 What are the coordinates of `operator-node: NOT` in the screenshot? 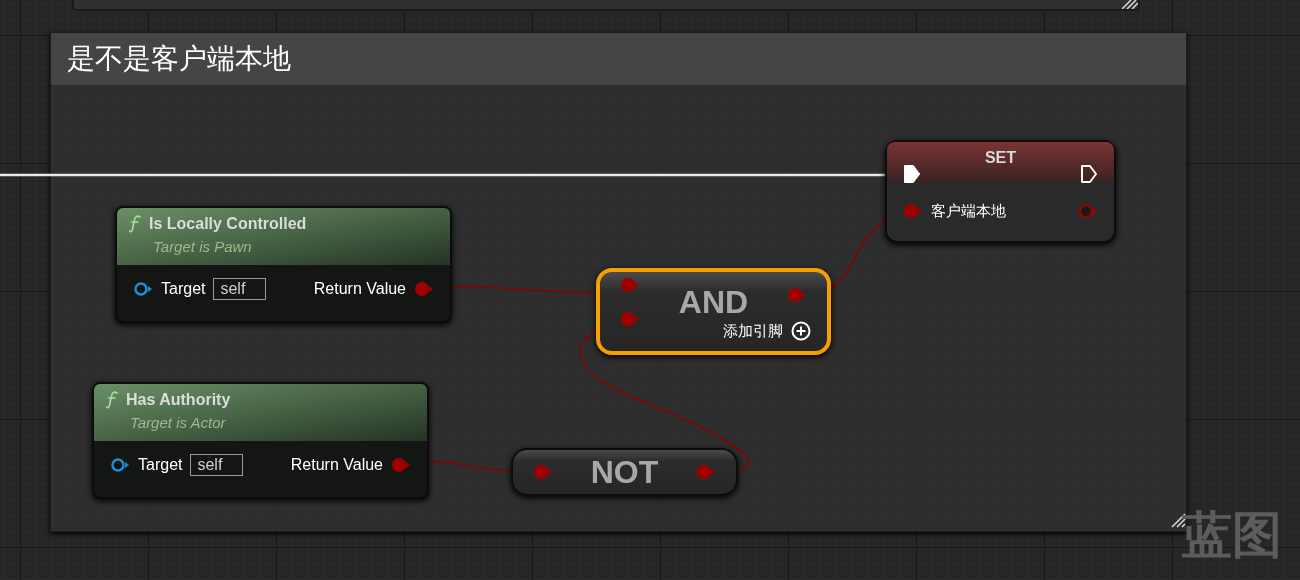 It's located at (624, 472).